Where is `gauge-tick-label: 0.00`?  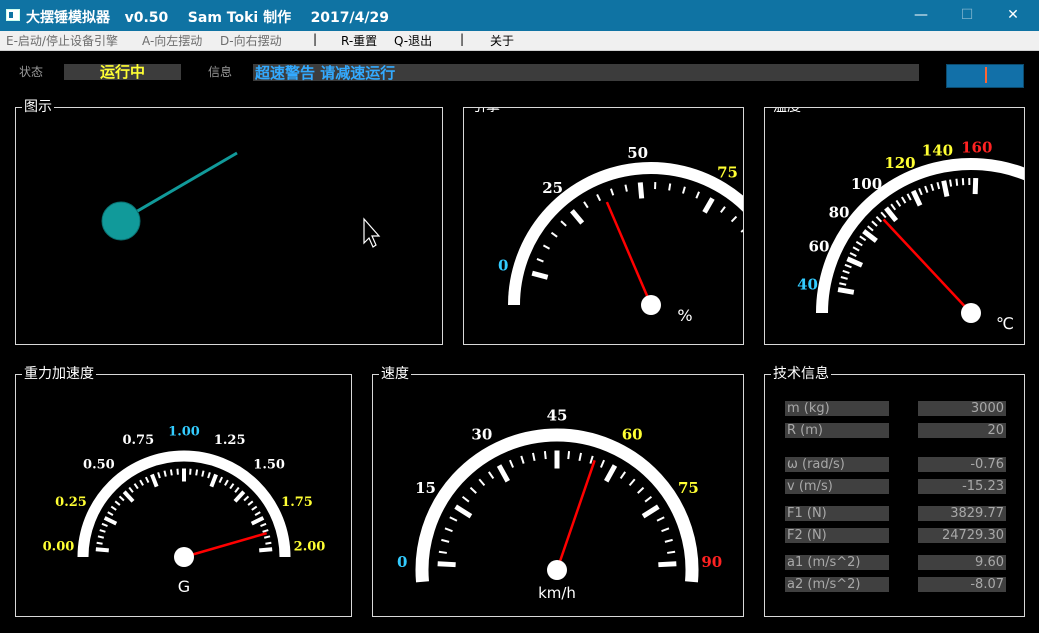
gauge-tick-label: 0.00 is located at coordinates (59, 547).